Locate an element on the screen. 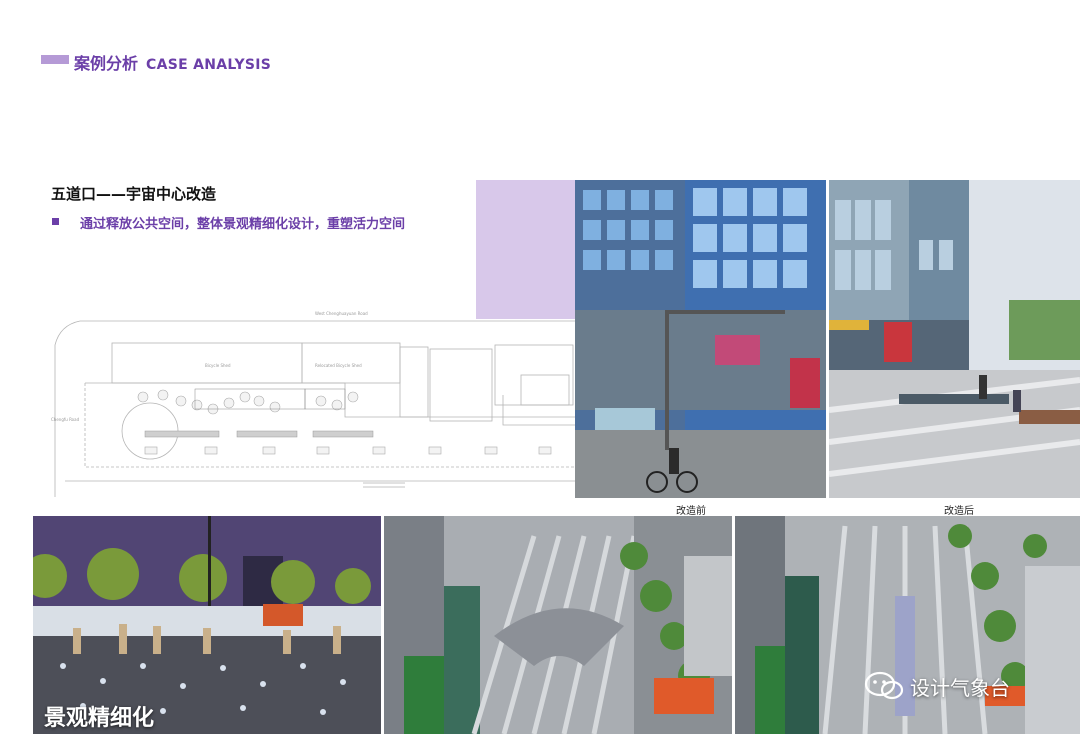 This screenshot has width=1080, height=734. section-title-en: CASE ANALYSIS is located at coordinates (209, 65).